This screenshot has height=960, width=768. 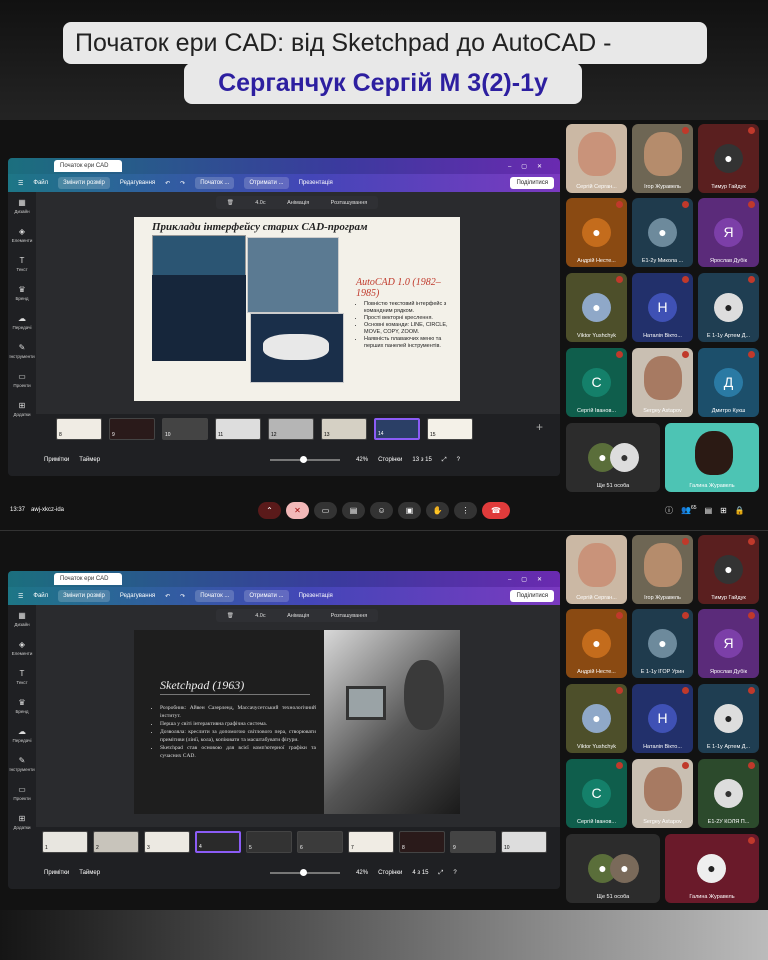 I want to click on pages-button: Сторінки, so click(x=390, y=873).